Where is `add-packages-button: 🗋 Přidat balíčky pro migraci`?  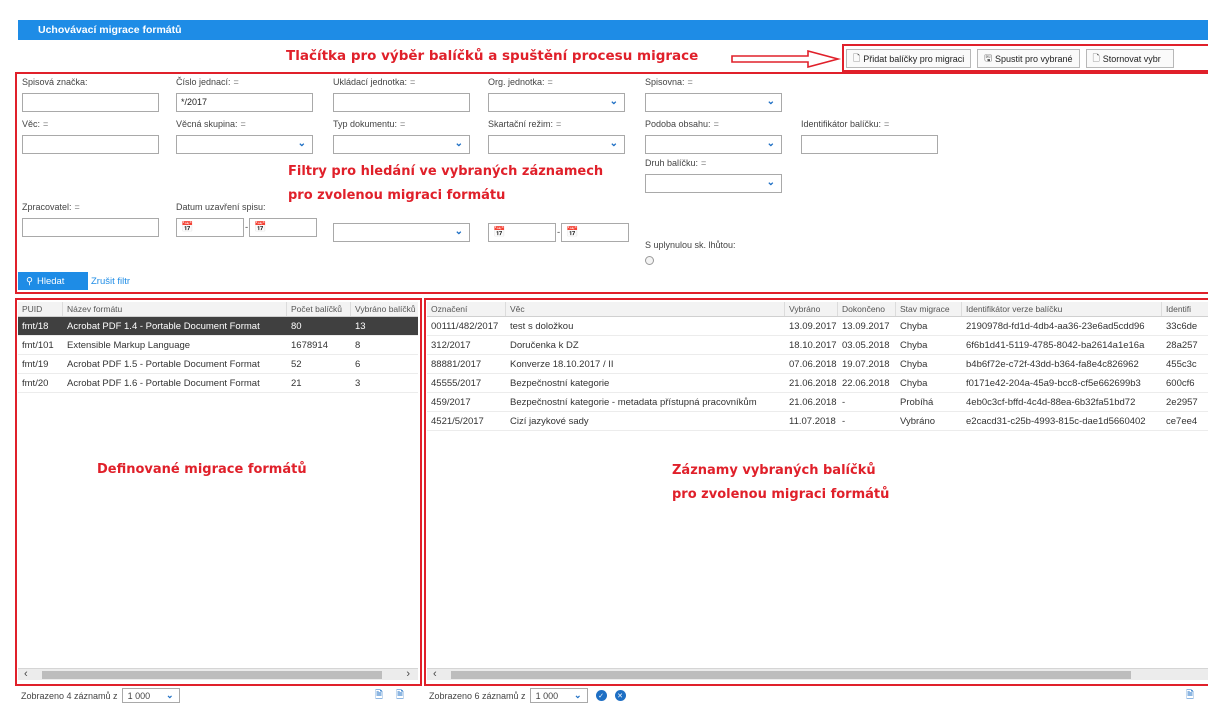 add-packages-button: 🗋 Přidat balíčky pro migraci is located at coordinates (909, 58).